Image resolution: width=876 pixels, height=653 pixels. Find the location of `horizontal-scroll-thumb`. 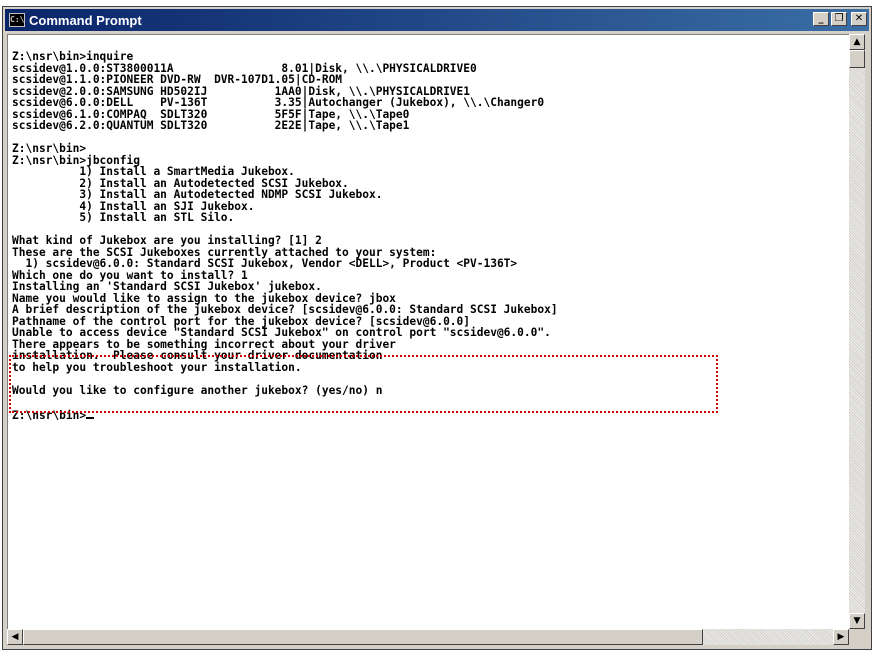

horizontal-scroll-thumb is located at coordinates (363, 637).